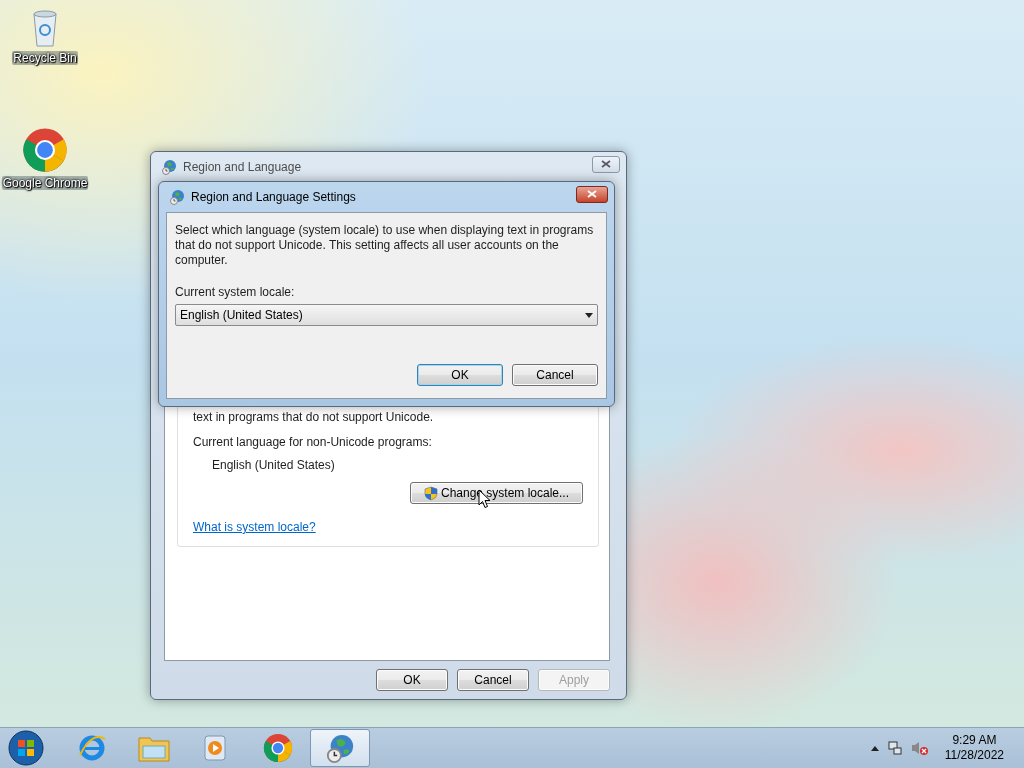 This screenshot has height=768, width=1024. What do you see at coordinates (26, 748) in the screenshot?
I see `windows-orb-icon` at bounding box center [26, 748].